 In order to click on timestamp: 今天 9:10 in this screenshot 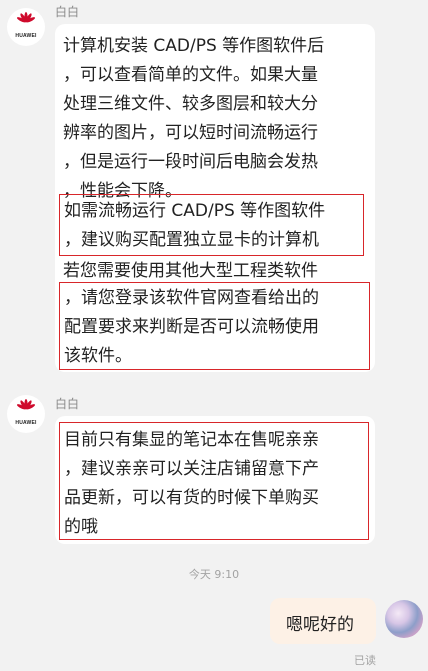, I will do `click(214, 574)`.